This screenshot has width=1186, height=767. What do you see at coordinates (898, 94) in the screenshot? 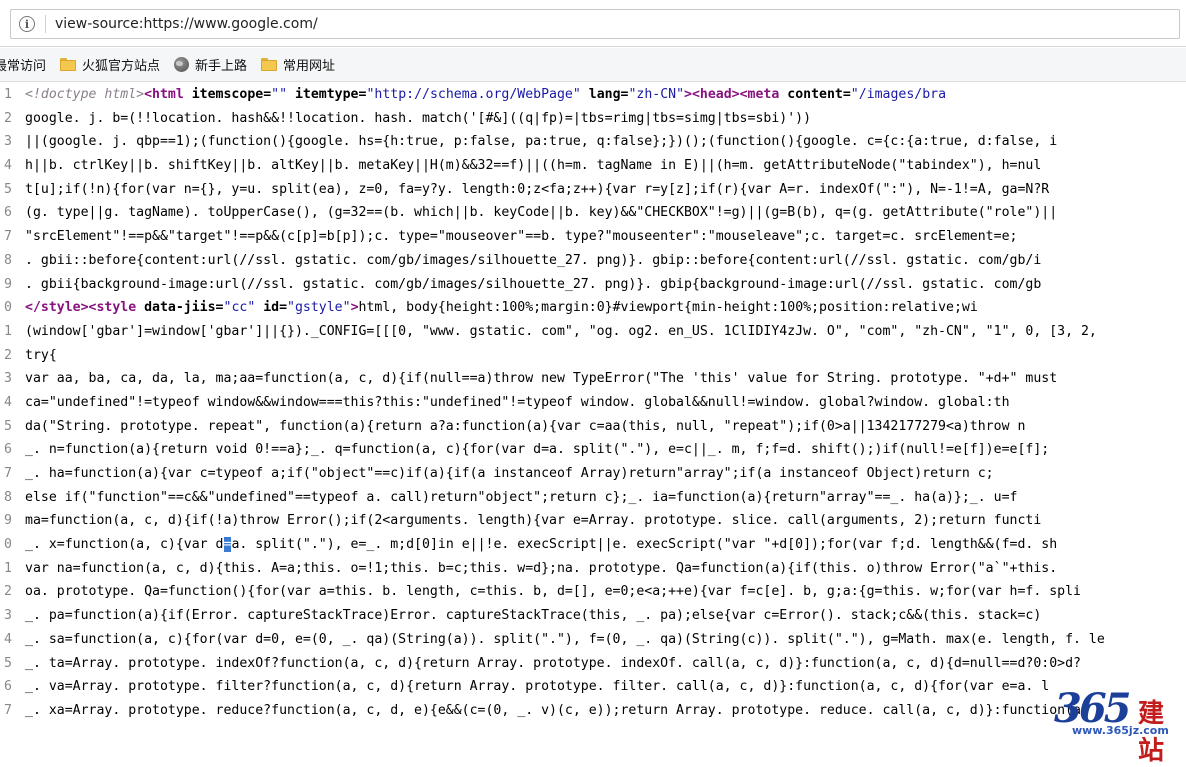
I see `value-token: "/images/bra` at bounding box center [898, 94].